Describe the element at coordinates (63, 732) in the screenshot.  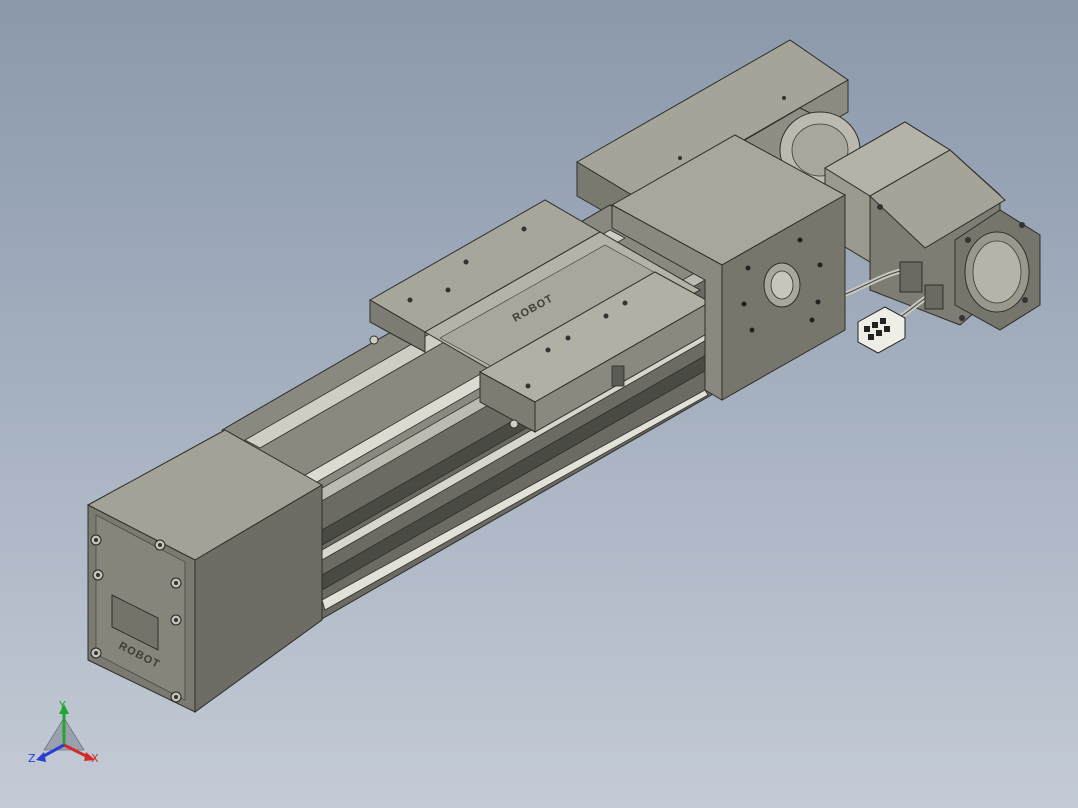
I see `axis-triad: Y X Z` at that location.